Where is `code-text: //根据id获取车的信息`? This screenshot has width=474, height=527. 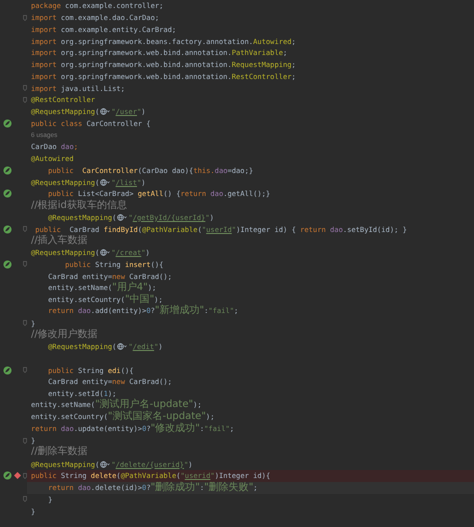 code-text: //根据id获取车的信息 is located at coordinates (79, 205).